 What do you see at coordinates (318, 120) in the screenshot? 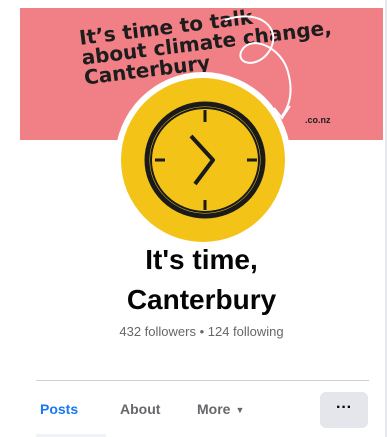
I see `cover-url-suffix: .co.nz` at bounding box center [318, 120].